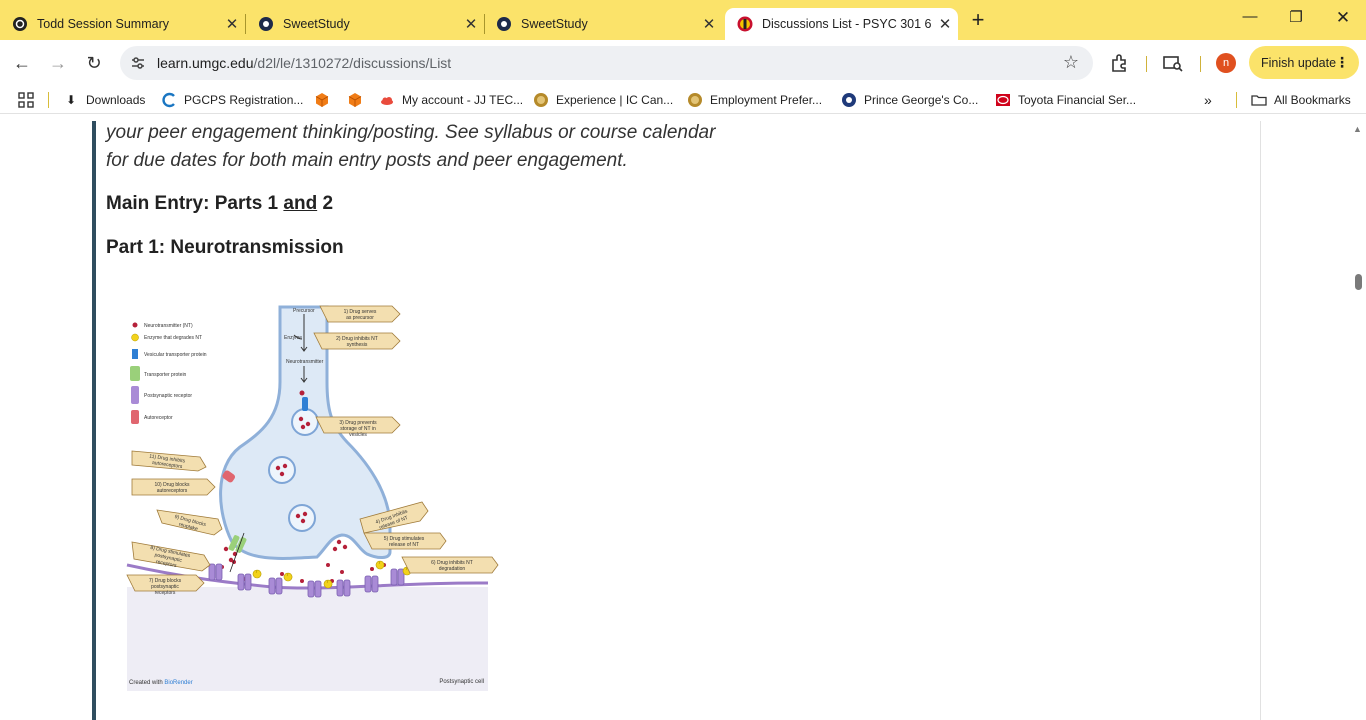 The width and height of the screenshot is (1366, 720). I want to click on back-icon: ←, so click(22, 63).